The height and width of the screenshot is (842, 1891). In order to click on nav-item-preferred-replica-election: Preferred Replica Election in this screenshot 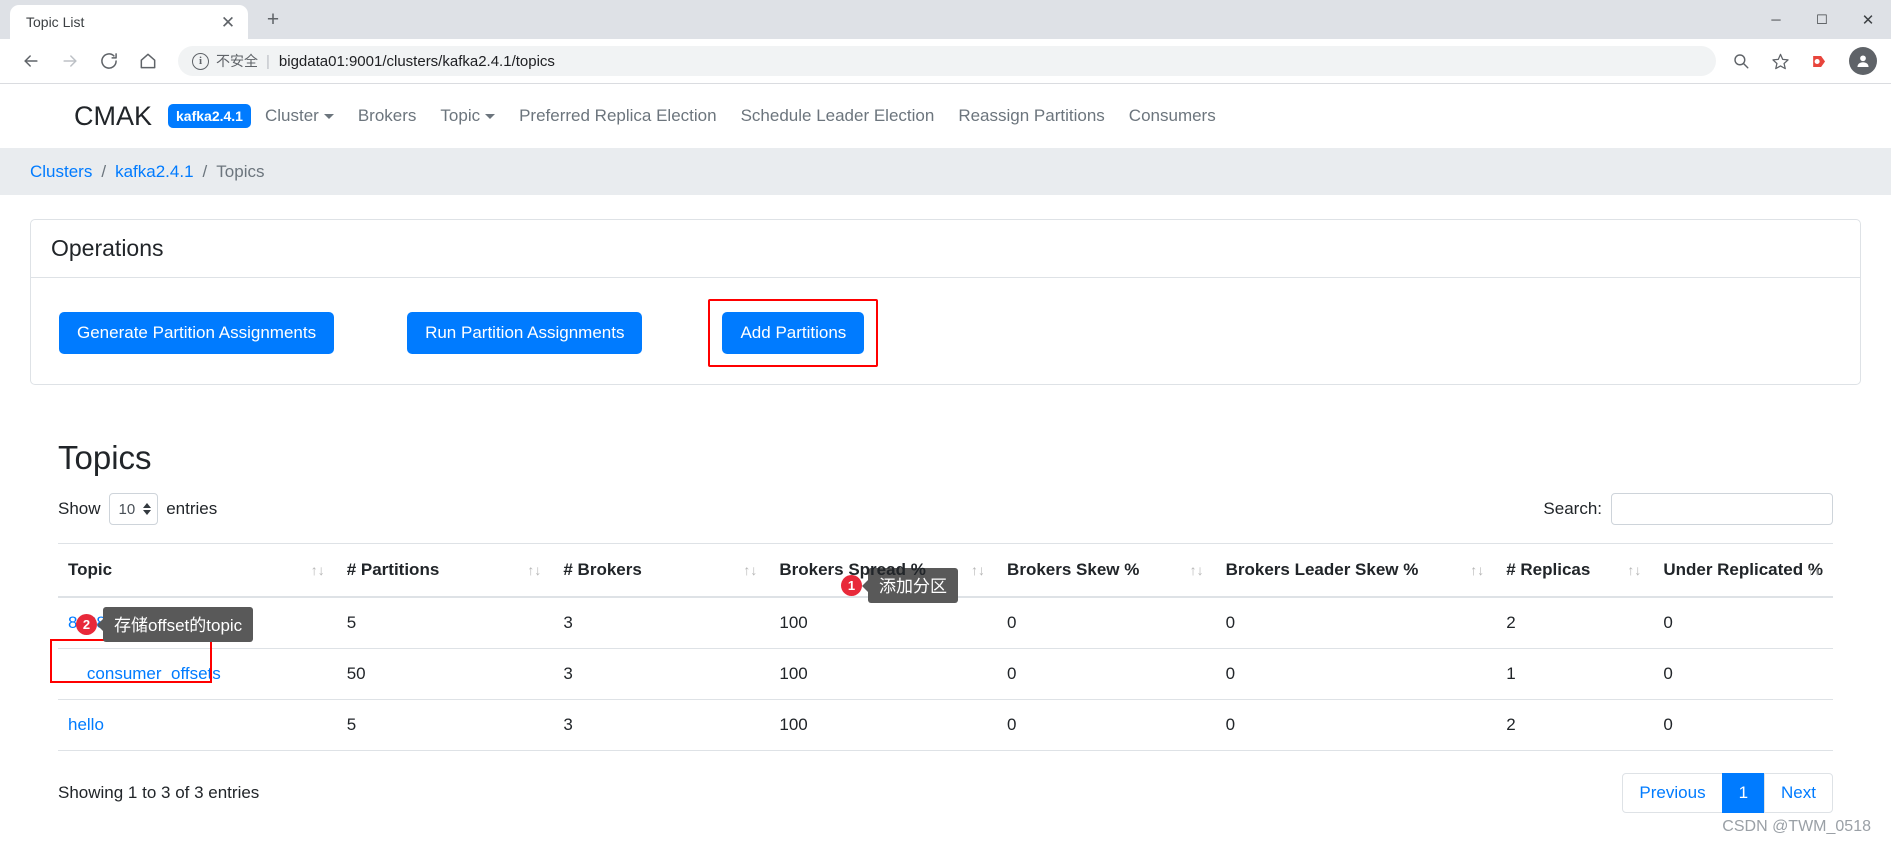, I will do `click(617, 116)`.